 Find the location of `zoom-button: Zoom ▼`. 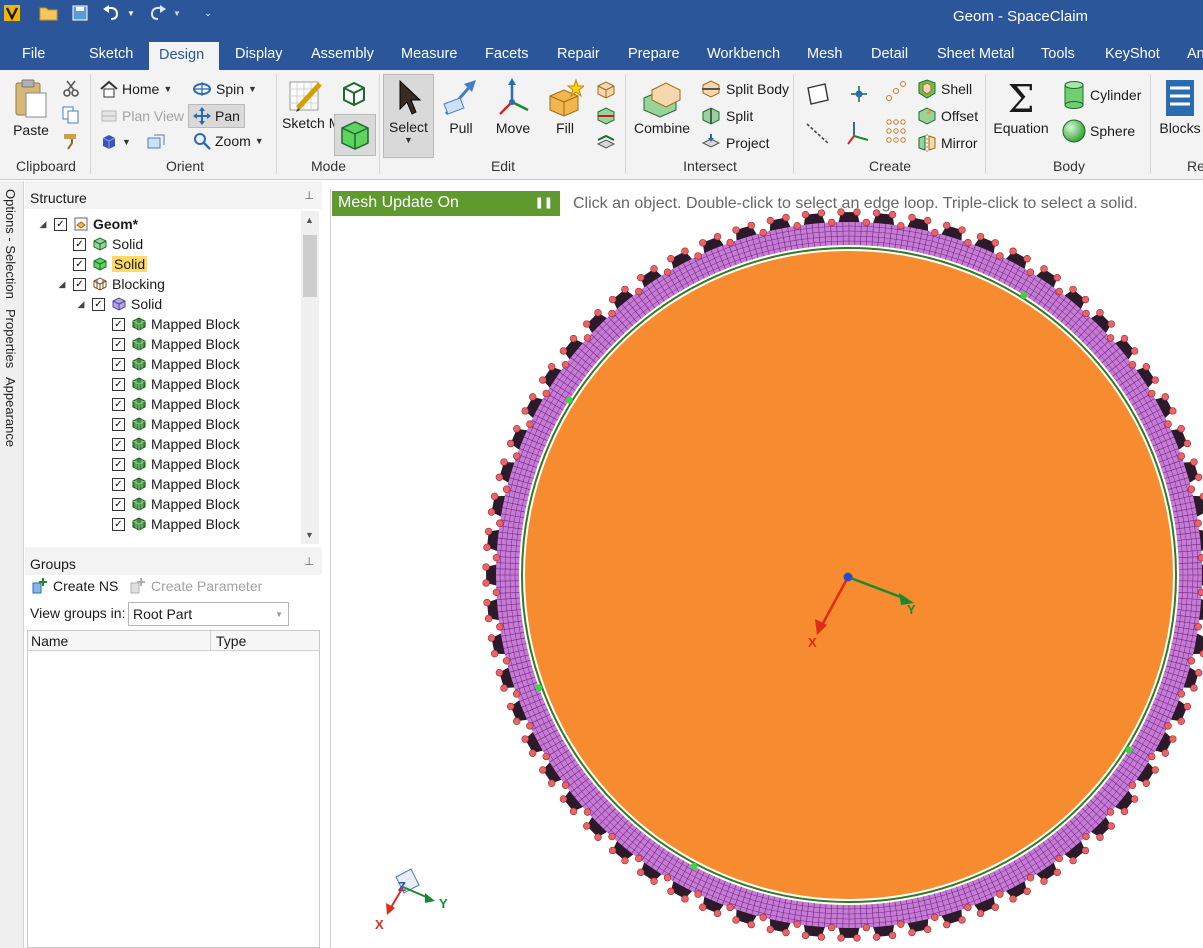

zoom-button: Zoom ▼ is located at coordinates (228, 141).